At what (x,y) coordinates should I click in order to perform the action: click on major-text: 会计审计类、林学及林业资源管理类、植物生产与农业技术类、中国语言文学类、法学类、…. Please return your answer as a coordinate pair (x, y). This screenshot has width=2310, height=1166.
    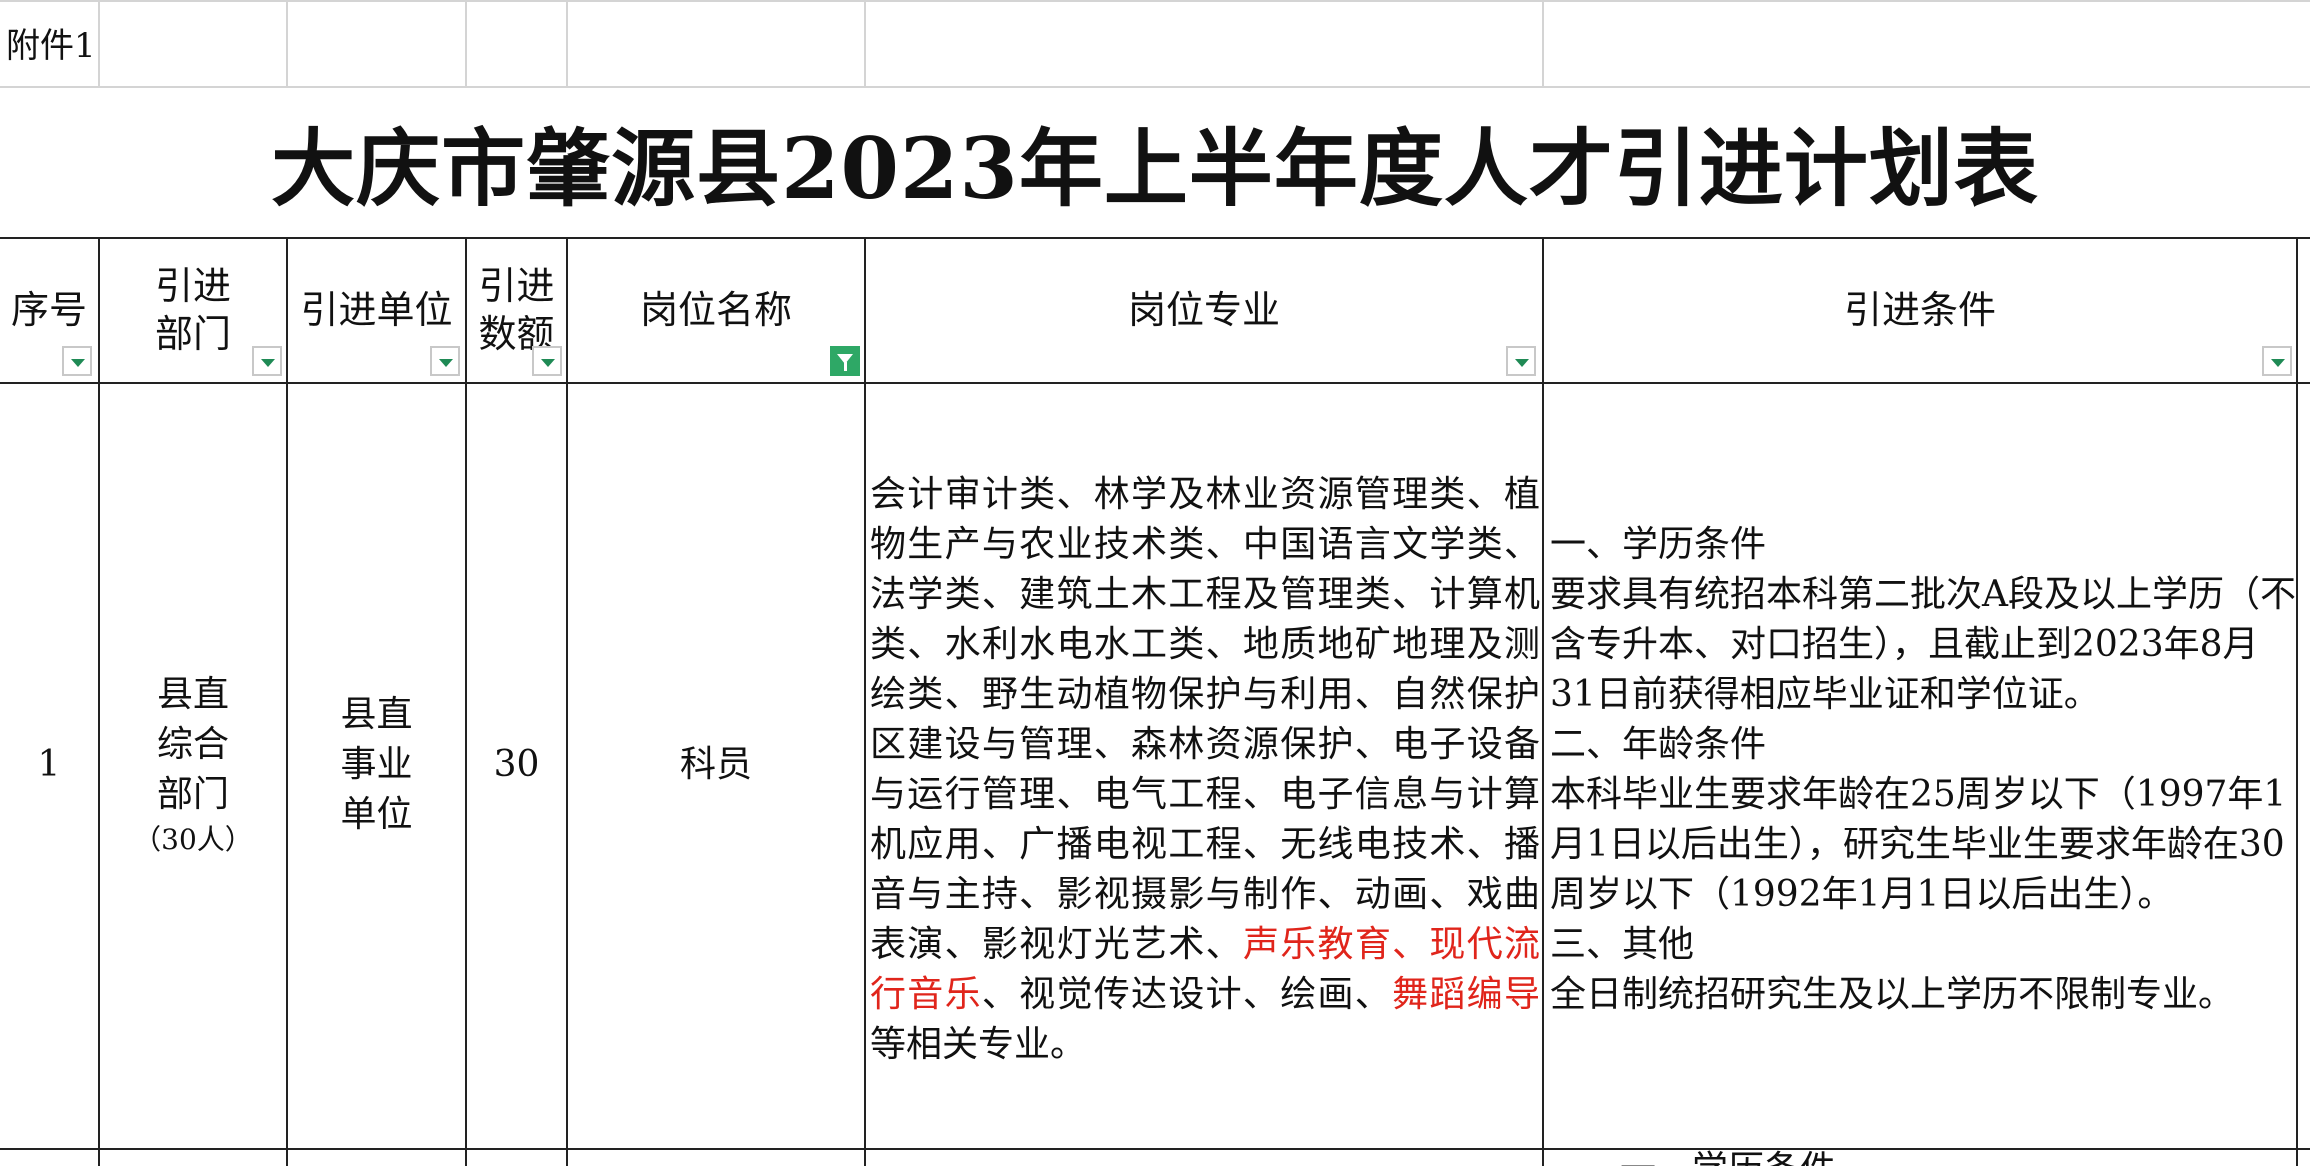
    Looking at the image, I should click on (1205, 719).